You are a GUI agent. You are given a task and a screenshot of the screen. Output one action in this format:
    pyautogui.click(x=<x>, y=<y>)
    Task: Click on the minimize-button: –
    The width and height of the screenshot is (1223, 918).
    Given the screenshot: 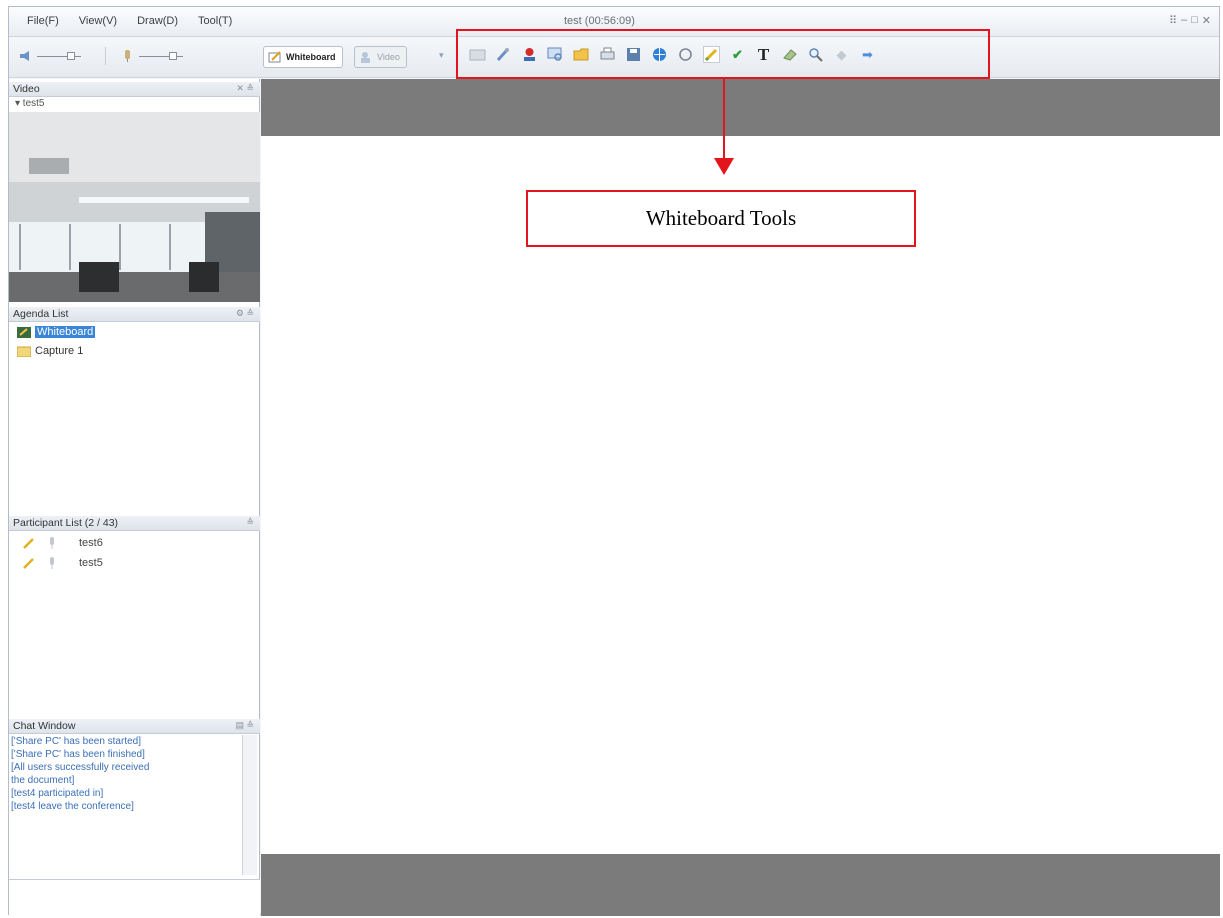 What is the action you would take?
    pyautogui.click(x=1184, y=20)
    